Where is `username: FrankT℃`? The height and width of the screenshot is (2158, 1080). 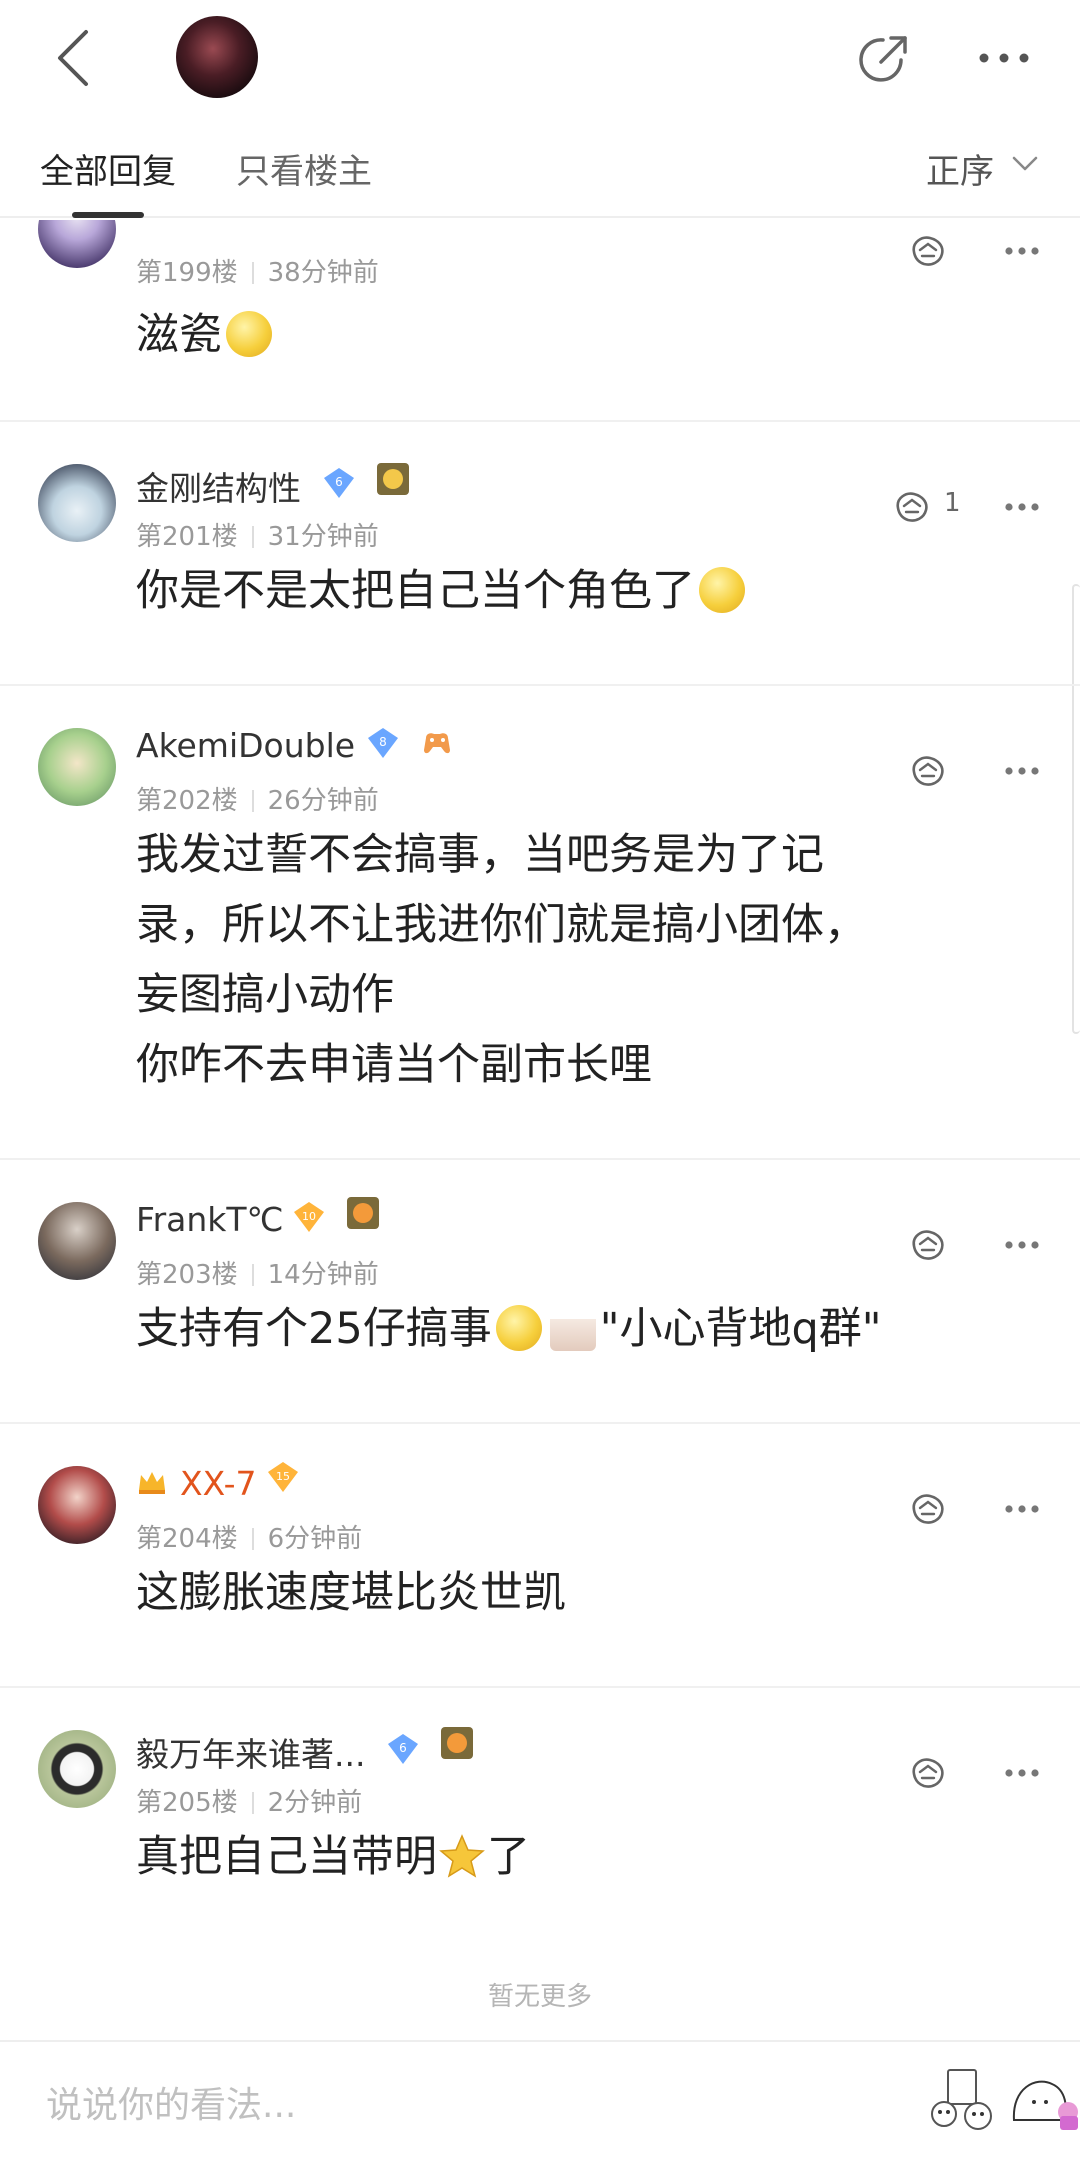 username: FrankT℃ is located at coordinates (210, 1219).